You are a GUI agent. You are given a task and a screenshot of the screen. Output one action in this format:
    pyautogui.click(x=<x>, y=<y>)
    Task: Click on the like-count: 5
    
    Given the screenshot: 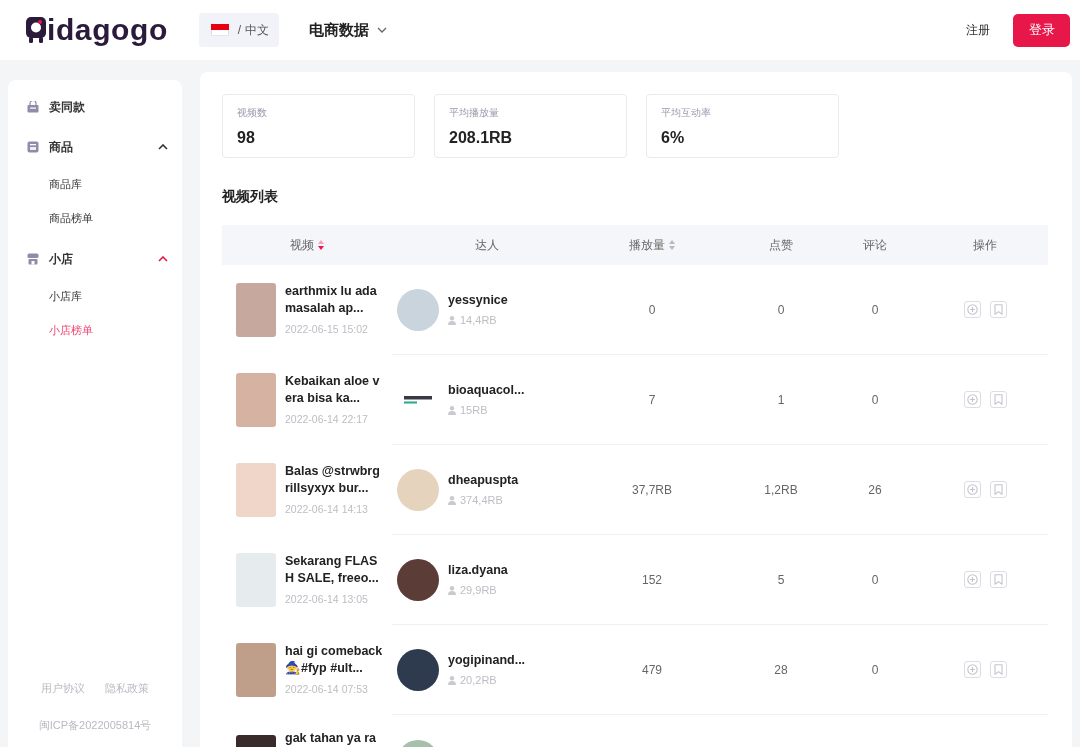 What is the action you would take?
    pyautogui.click(x=781, y=579)
    